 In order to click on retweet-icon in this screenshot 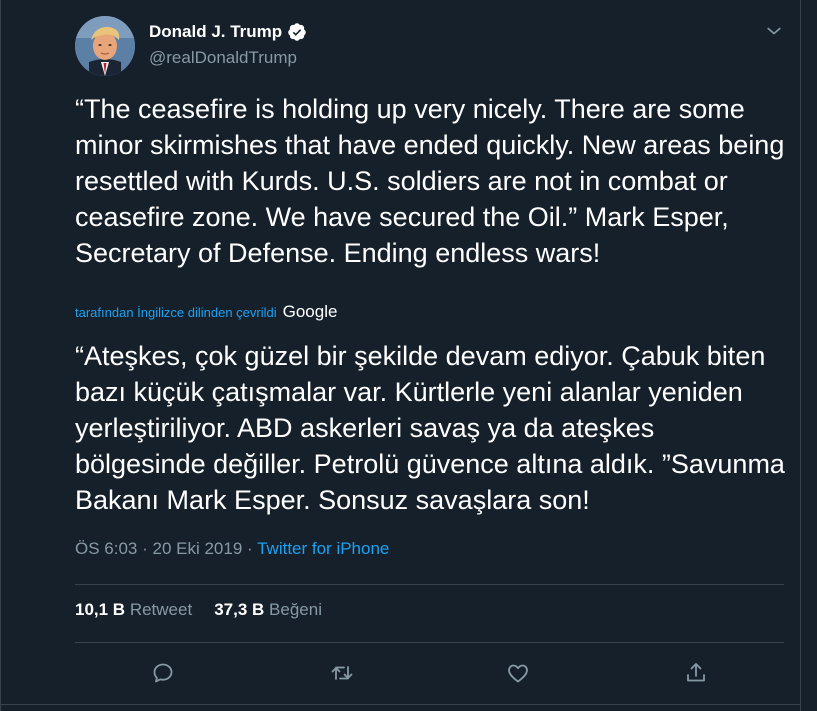, I will do `click(342, 673)`.